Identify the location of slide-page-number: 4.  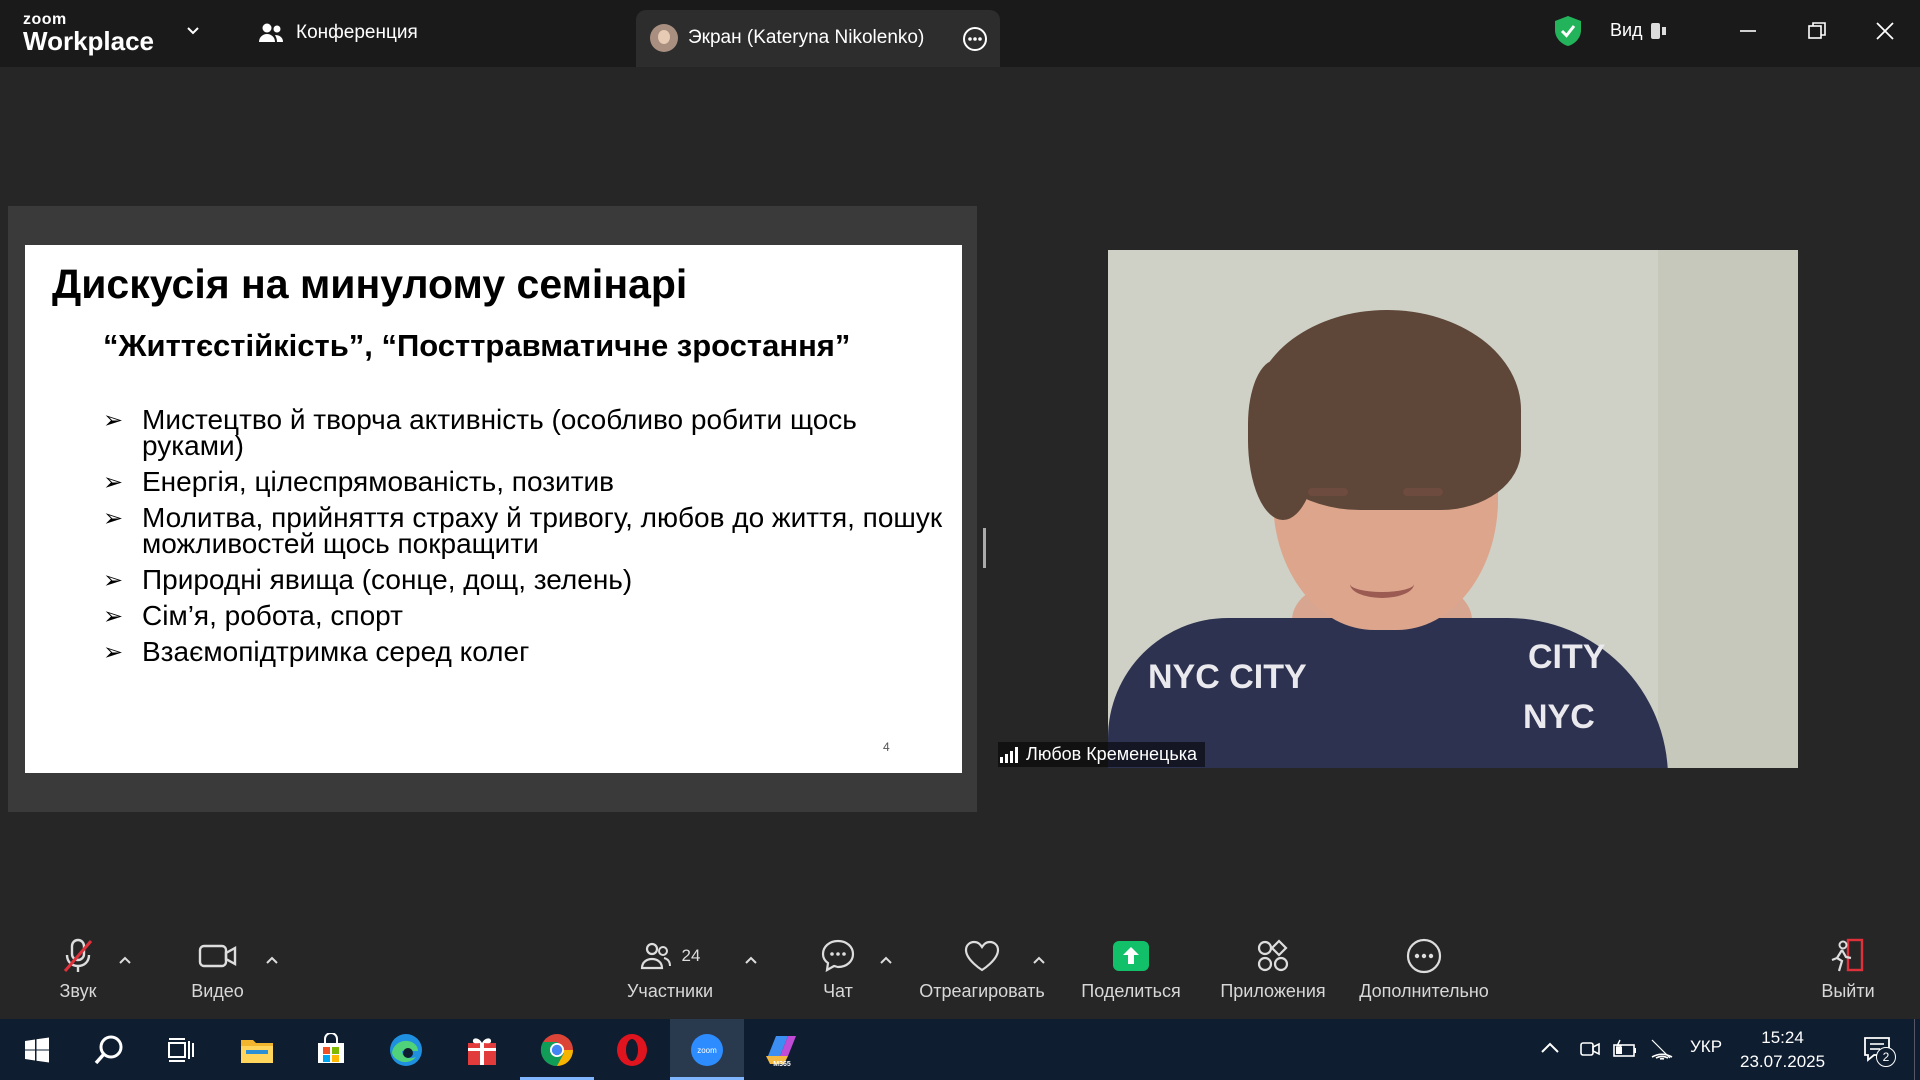
(886, 747).